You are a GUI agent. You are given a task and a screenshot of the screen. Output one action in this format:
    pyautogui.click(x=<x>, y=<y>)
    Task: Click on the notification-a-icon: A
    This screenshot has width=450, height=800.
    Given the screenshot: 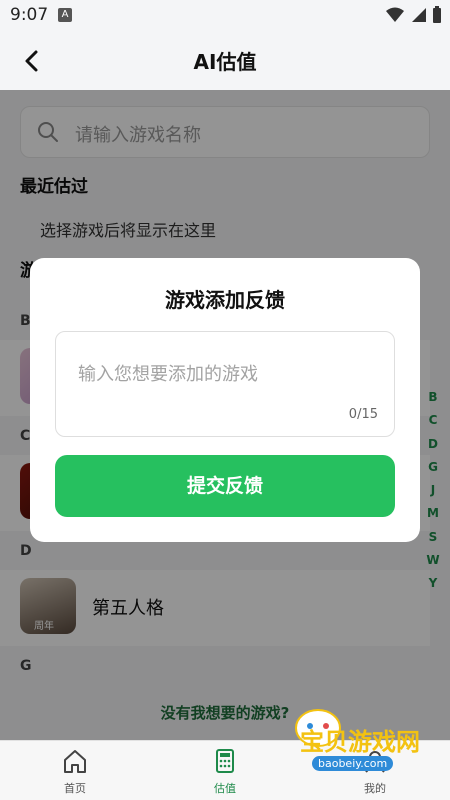 What is the action you would take?
    pyautogui.click(x=65, y=15)
    